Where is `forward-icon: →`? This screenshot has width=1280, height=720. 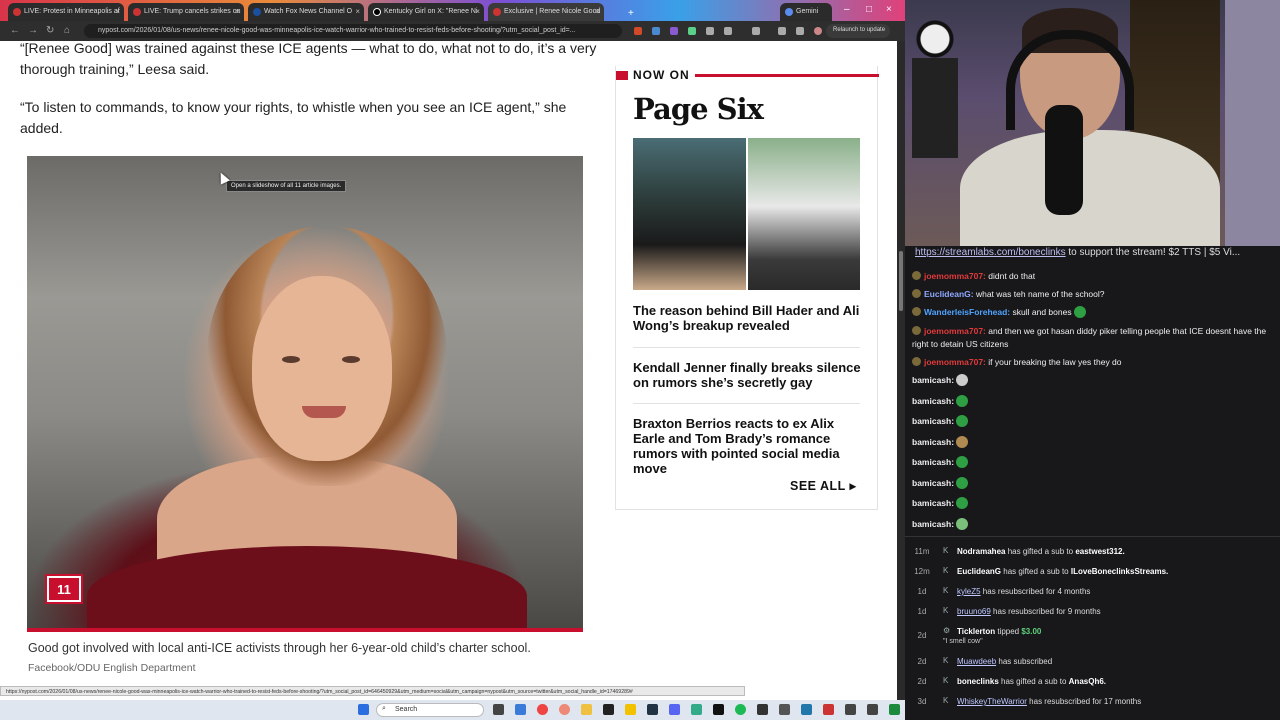 forward-icon: → is located at coordinates (33, 30).